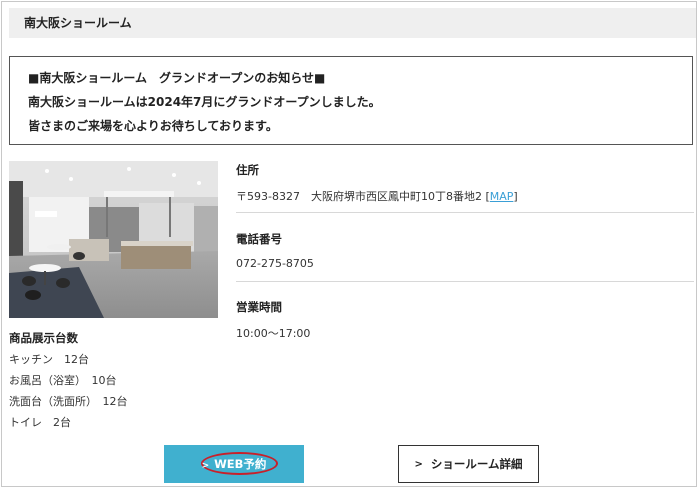 This screenshot has width=700, height=490. What do you see at coordinates (363, 196) in the screenshot?
I see `address-text: 〒593-8327 大阪府堺市西区鳳中町10丁8番地2 [` at bounding box center [363, 196].